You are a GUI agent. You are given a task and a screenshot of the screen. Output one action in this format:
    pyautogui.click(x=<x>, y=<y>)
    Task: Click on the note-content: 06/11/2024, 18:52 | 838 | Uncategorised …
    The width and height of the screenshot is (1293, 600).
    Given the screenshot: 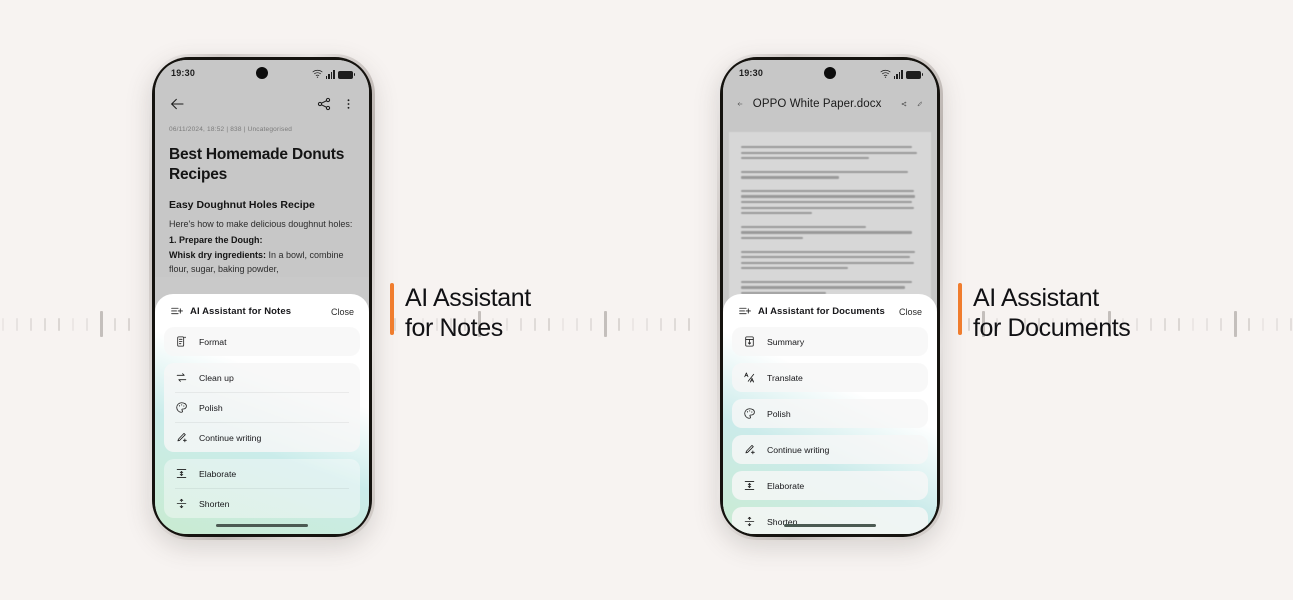 What is the action you would take?
    pyautogui.click(x=262, y=199)
    